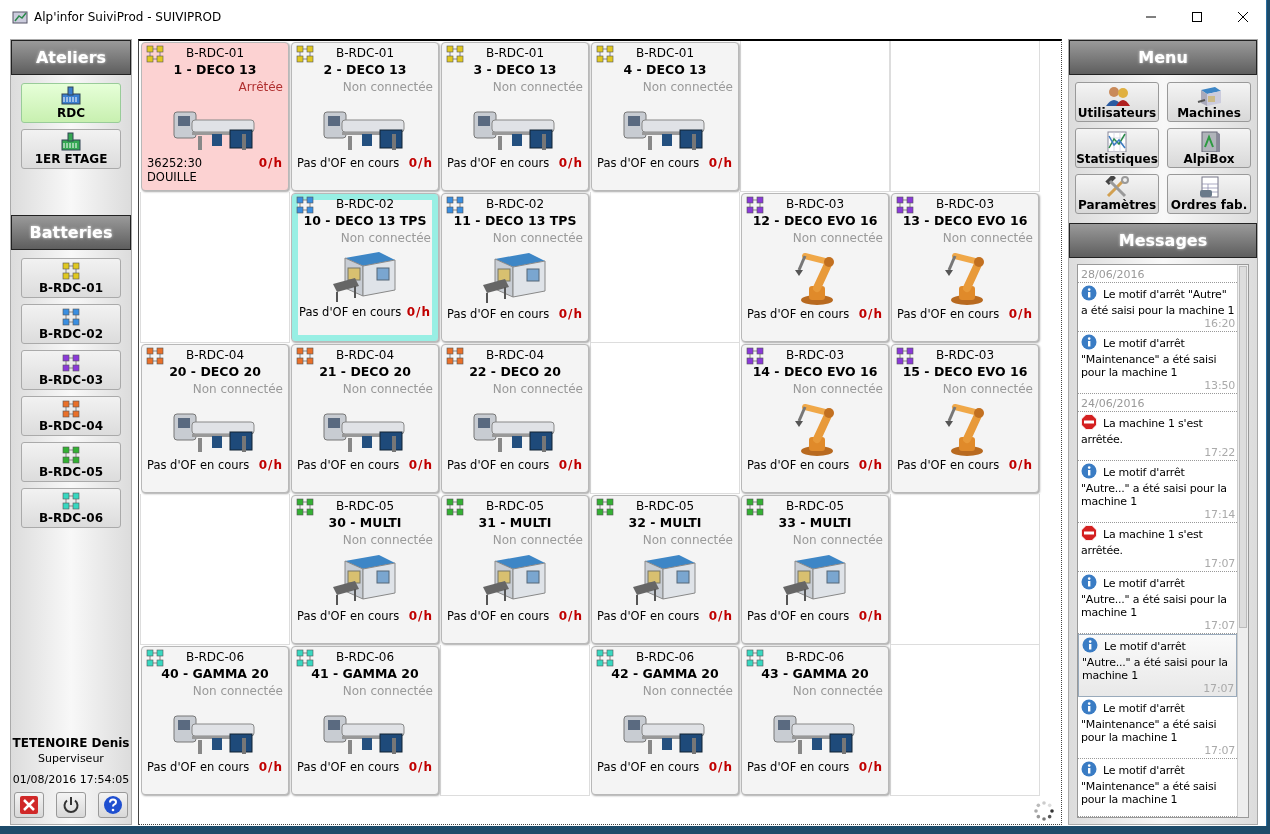  What do you see at coordinates (71, 149) in the screenshot?
I see `workshop-button: 1ER ETAGE` at bounding box center [71, 149].